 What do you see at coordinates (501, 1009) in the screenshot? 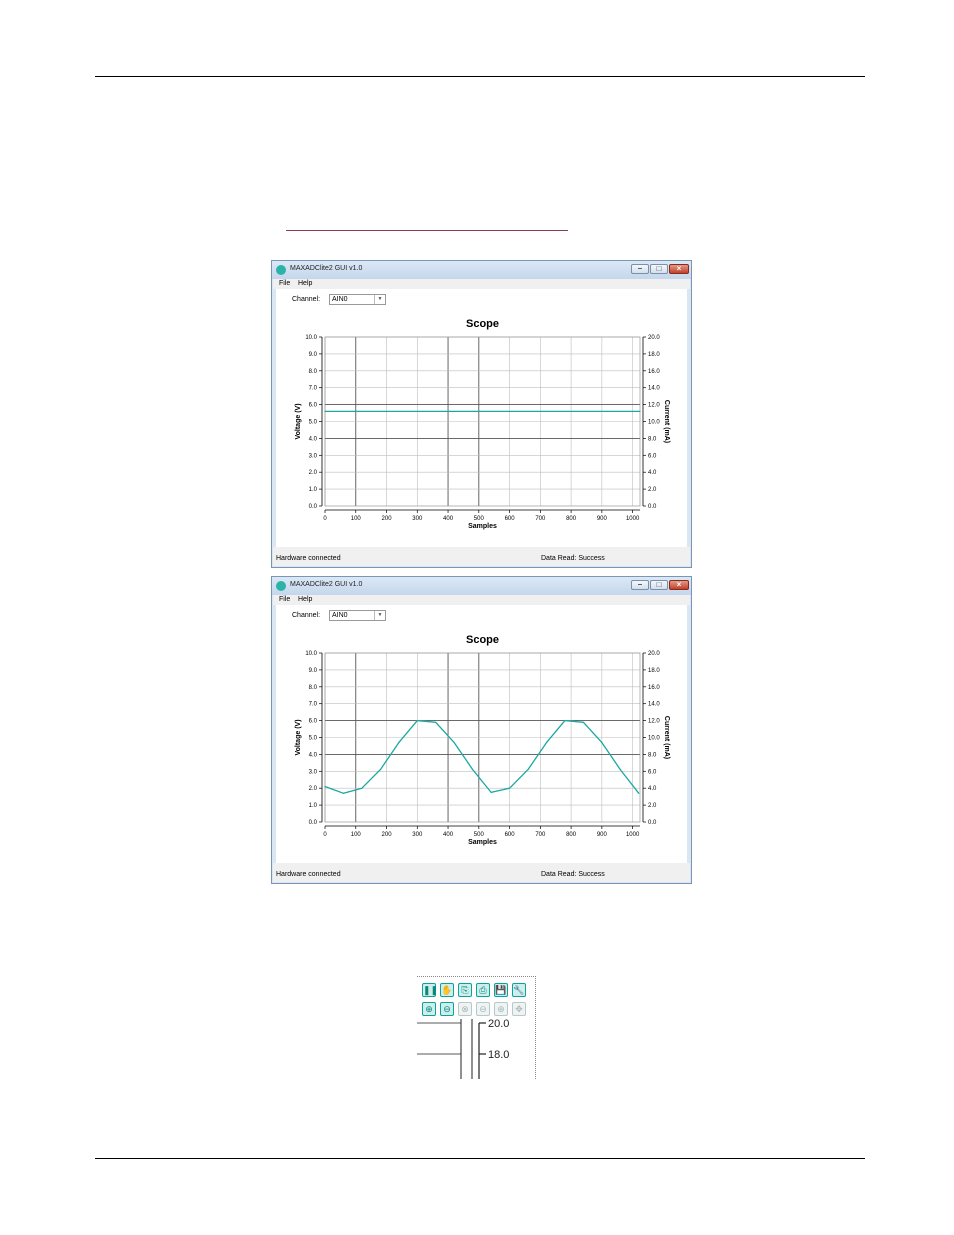
I see `zoom-y-icon: ⊕` at bounding box center [501, 1009].